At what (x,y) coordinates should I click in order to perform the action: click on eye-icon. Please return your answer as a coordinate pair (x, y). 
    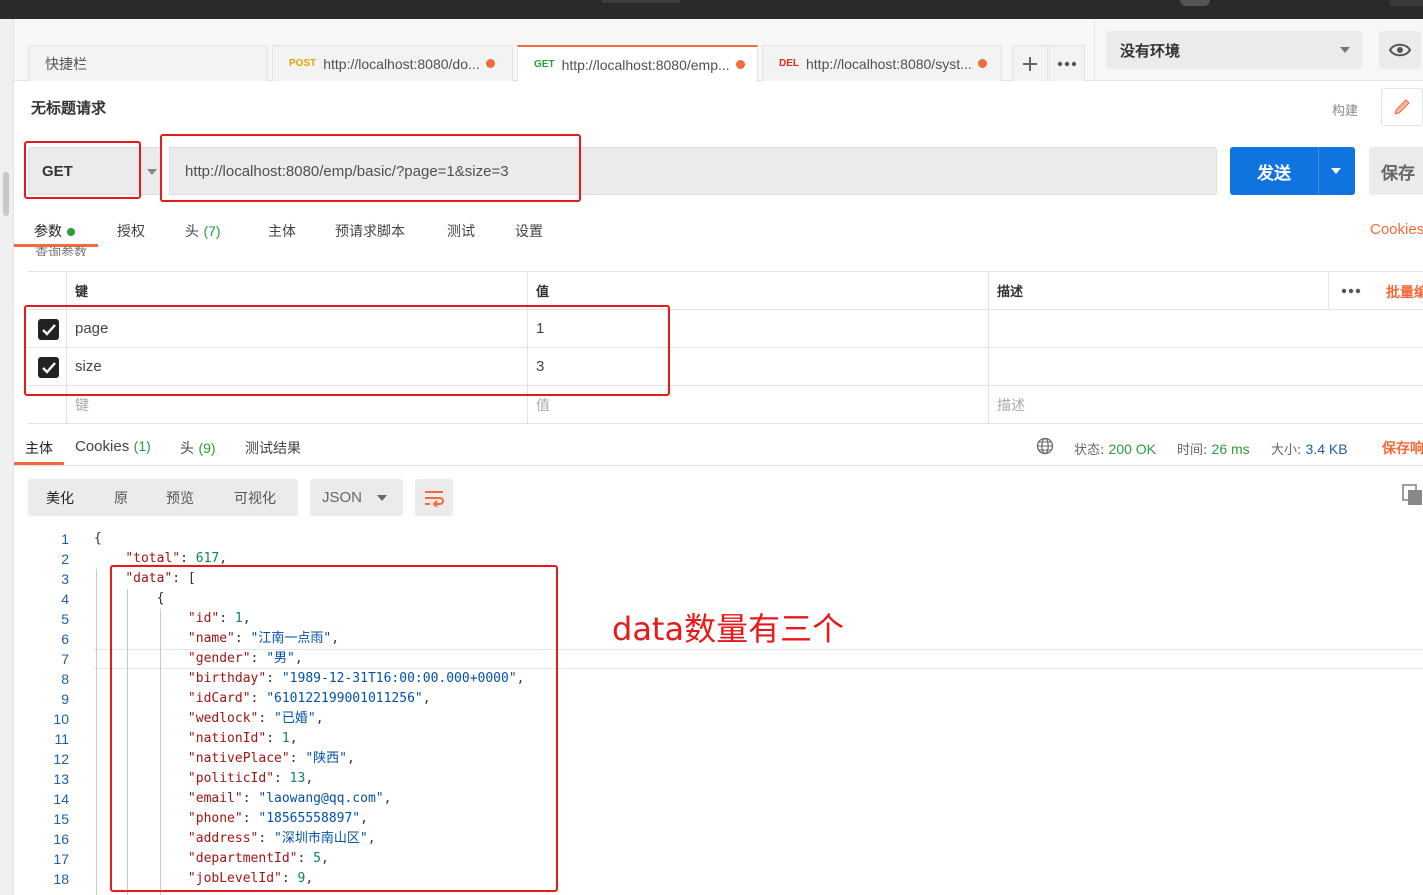
    Looking at the image, I should click on (1400, 50).